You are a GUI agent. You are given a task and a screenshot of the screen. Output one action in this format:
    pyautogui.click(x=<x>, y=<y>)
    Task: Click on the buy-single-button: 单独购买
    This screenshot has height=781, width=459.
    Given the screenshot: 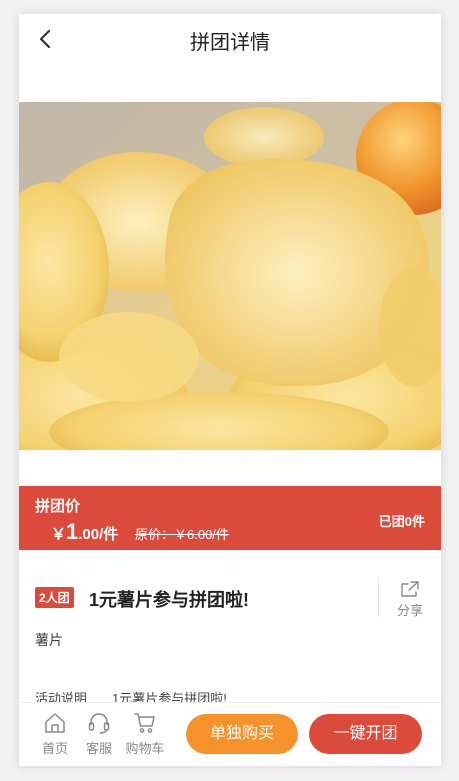 What is the action you would take?
    pyautogui.click(x=242, y=734)
    